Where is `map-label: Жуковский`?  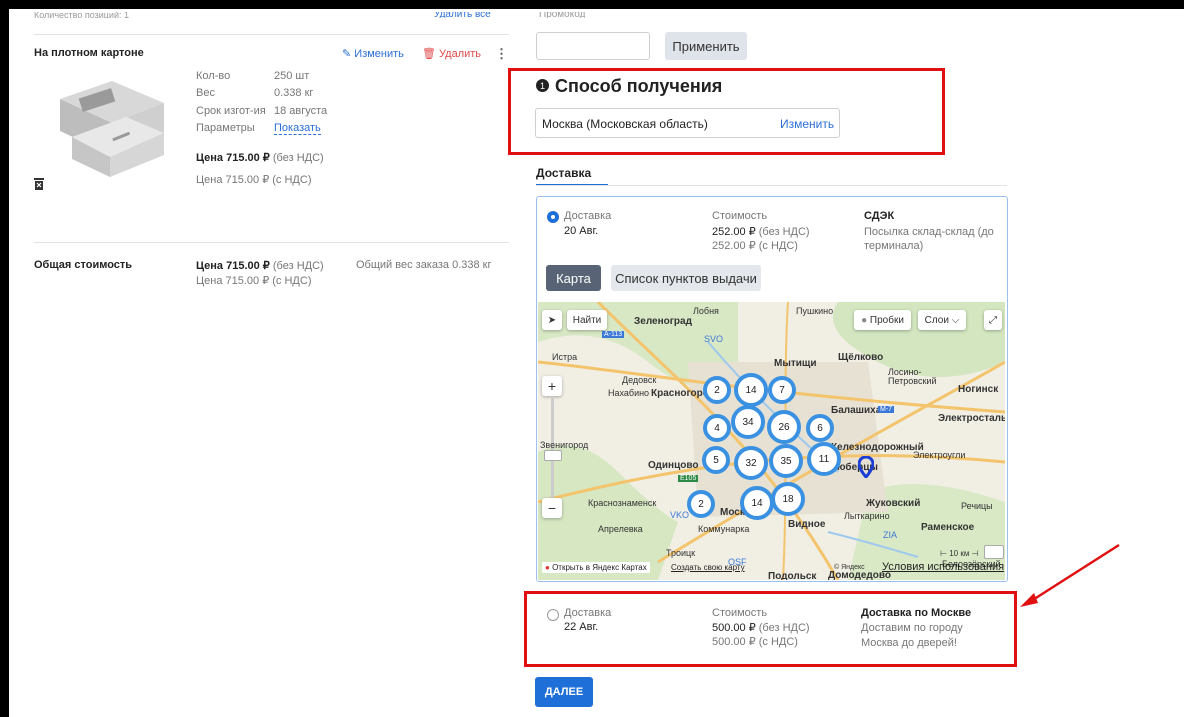 map-label: Жуковский is located at coordinates (893, 503).